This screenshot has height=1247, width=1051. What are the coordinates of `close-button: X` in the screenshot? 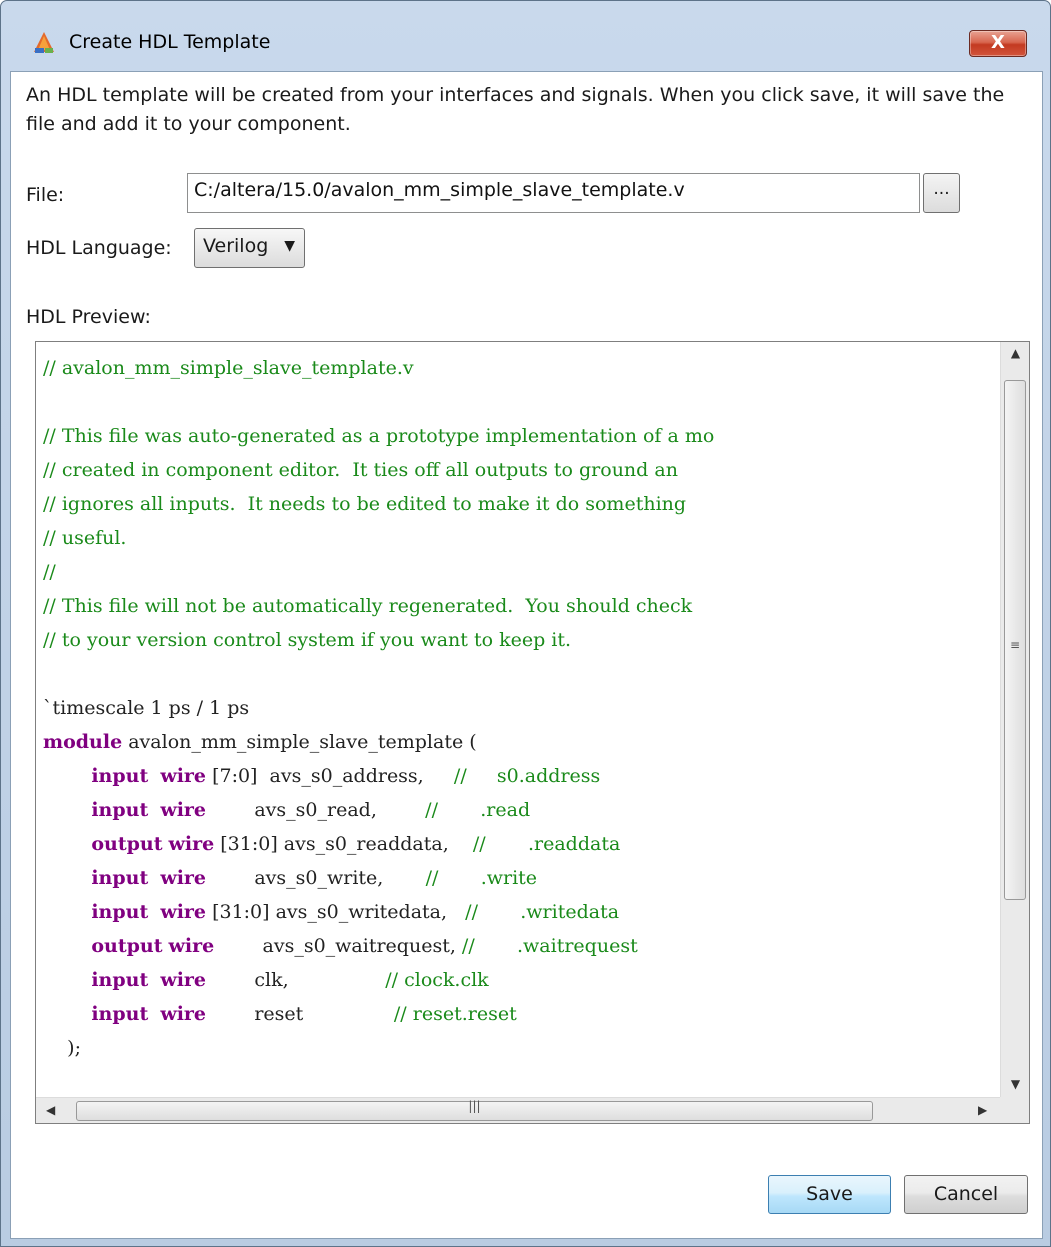 It's located at (998, 43).